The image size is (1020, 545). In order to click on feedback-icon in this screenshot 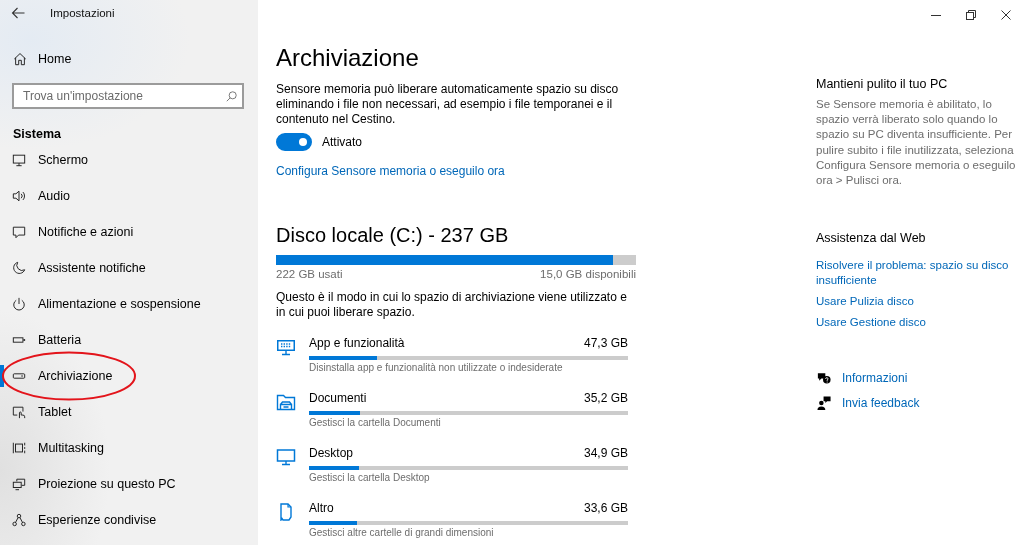, I will do `click(824, 403)`.